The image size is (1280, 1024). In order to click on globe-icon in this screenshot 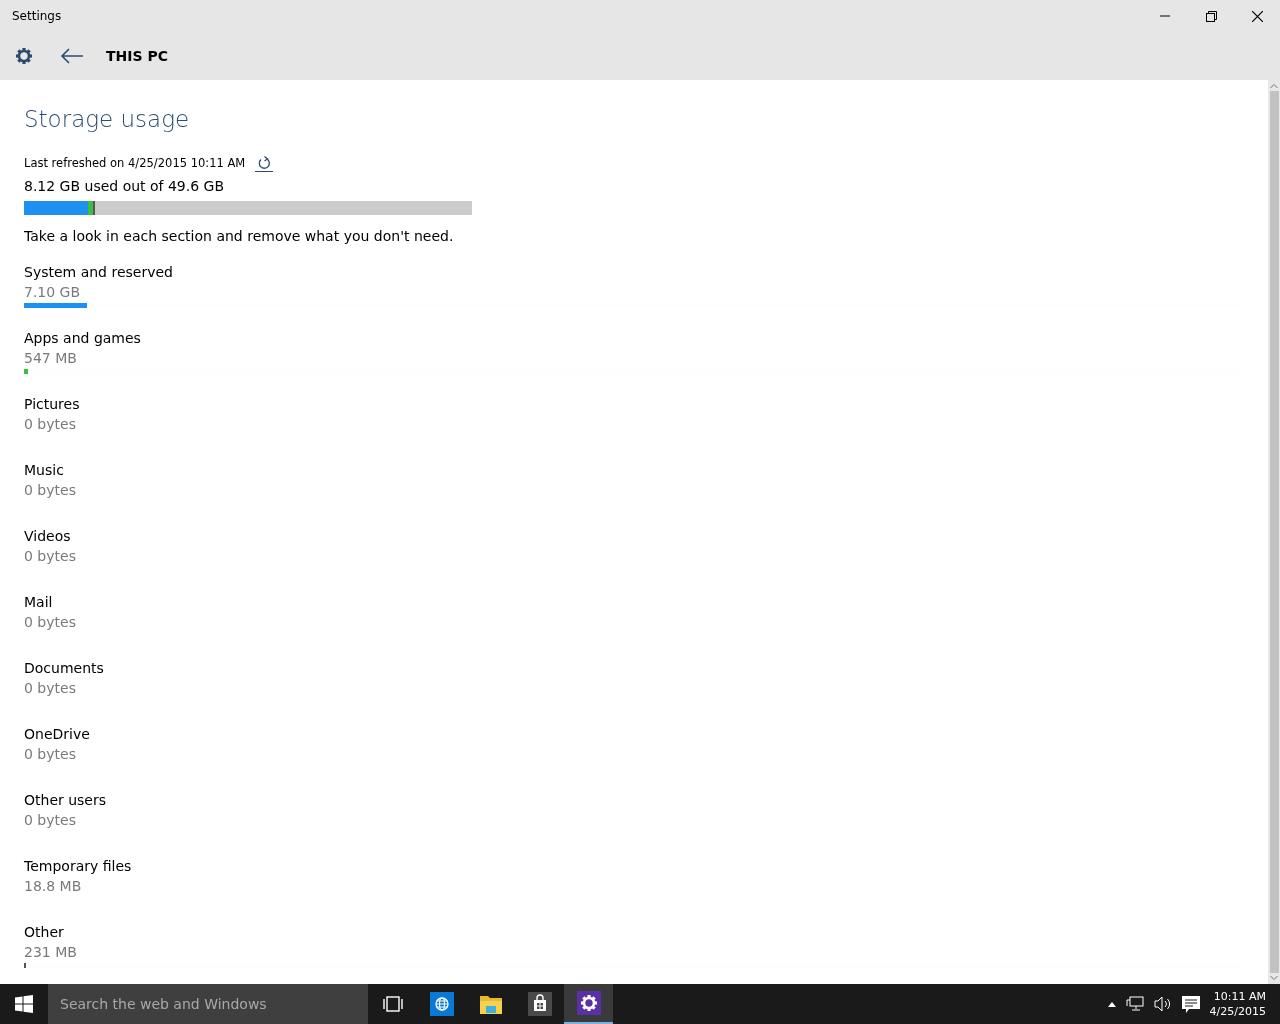, I will do `click(441, 1004)`.